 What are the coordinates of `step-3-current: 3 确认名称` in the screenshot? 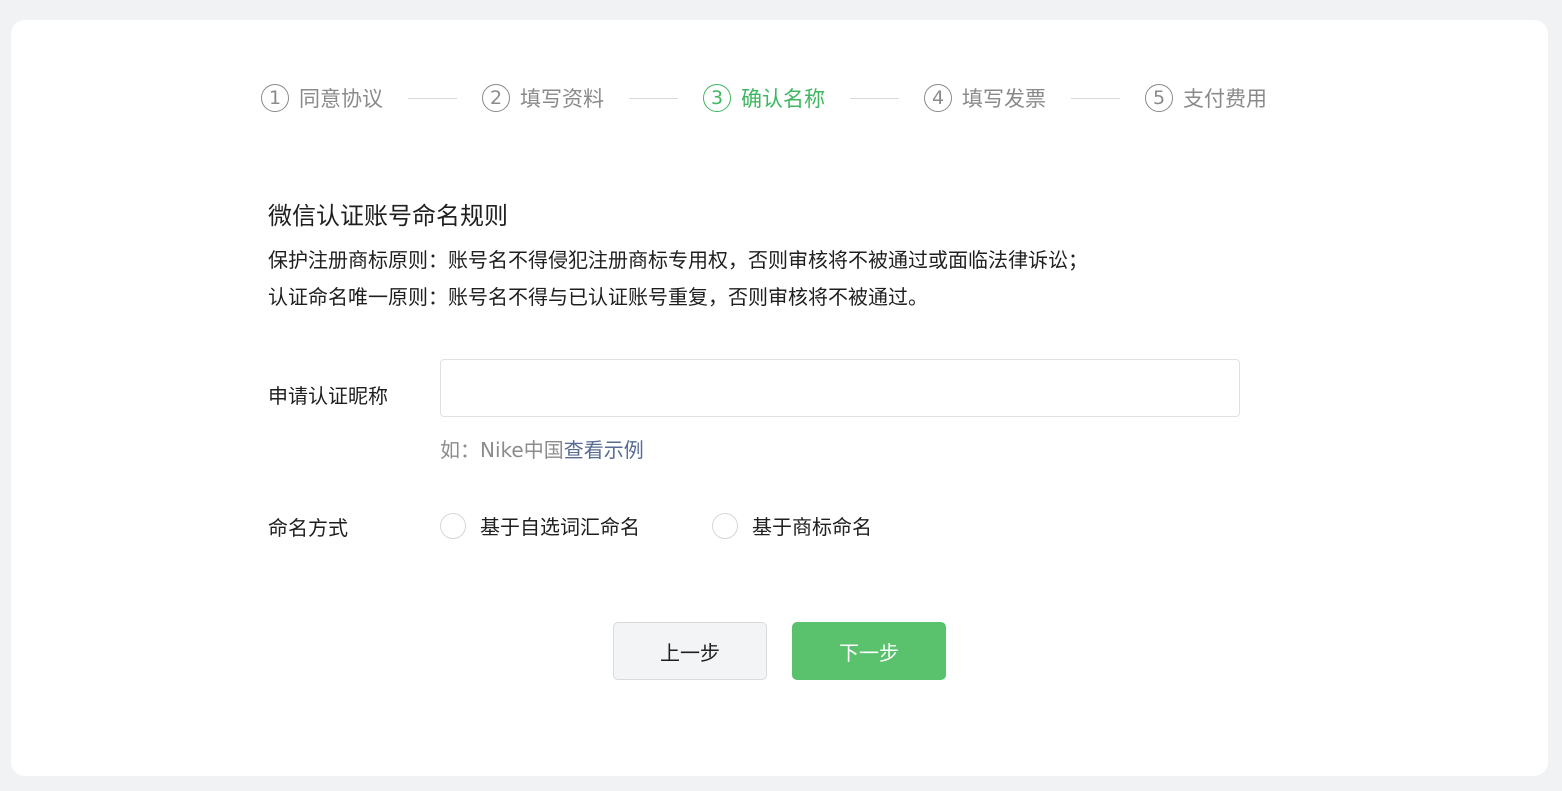 It's located at (764, 98).